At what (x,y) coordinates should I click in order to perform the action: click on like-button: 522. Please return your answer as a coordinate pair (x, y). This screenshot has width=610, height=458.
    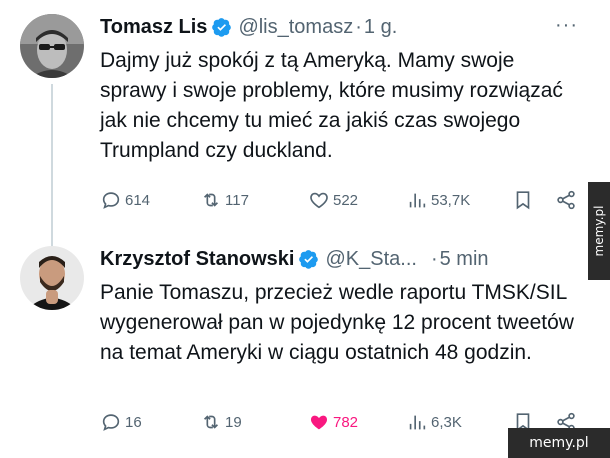
    Looking at the image, I should click on (333, 200).